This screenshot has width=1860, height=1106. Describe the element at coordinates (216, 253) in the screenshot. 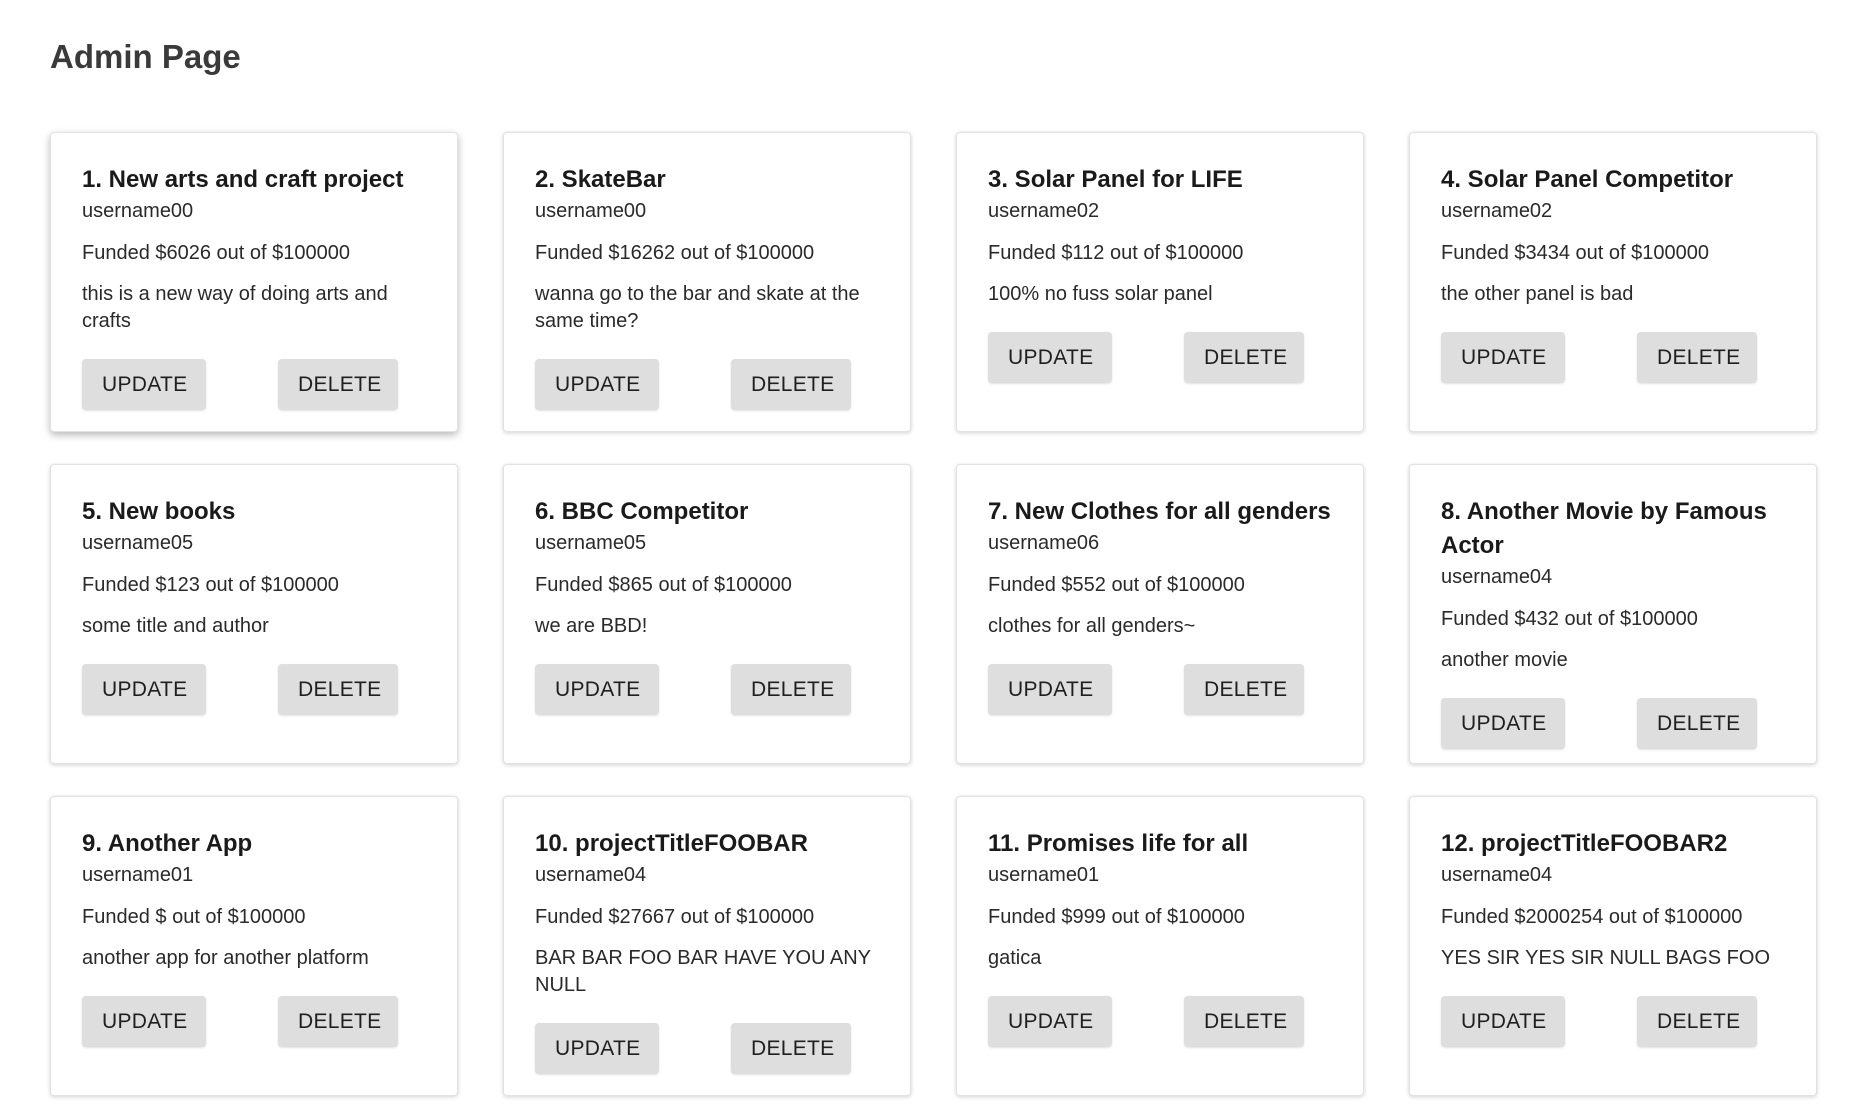

I see `project-funding: Funded $6026 out of $100000` at that location.